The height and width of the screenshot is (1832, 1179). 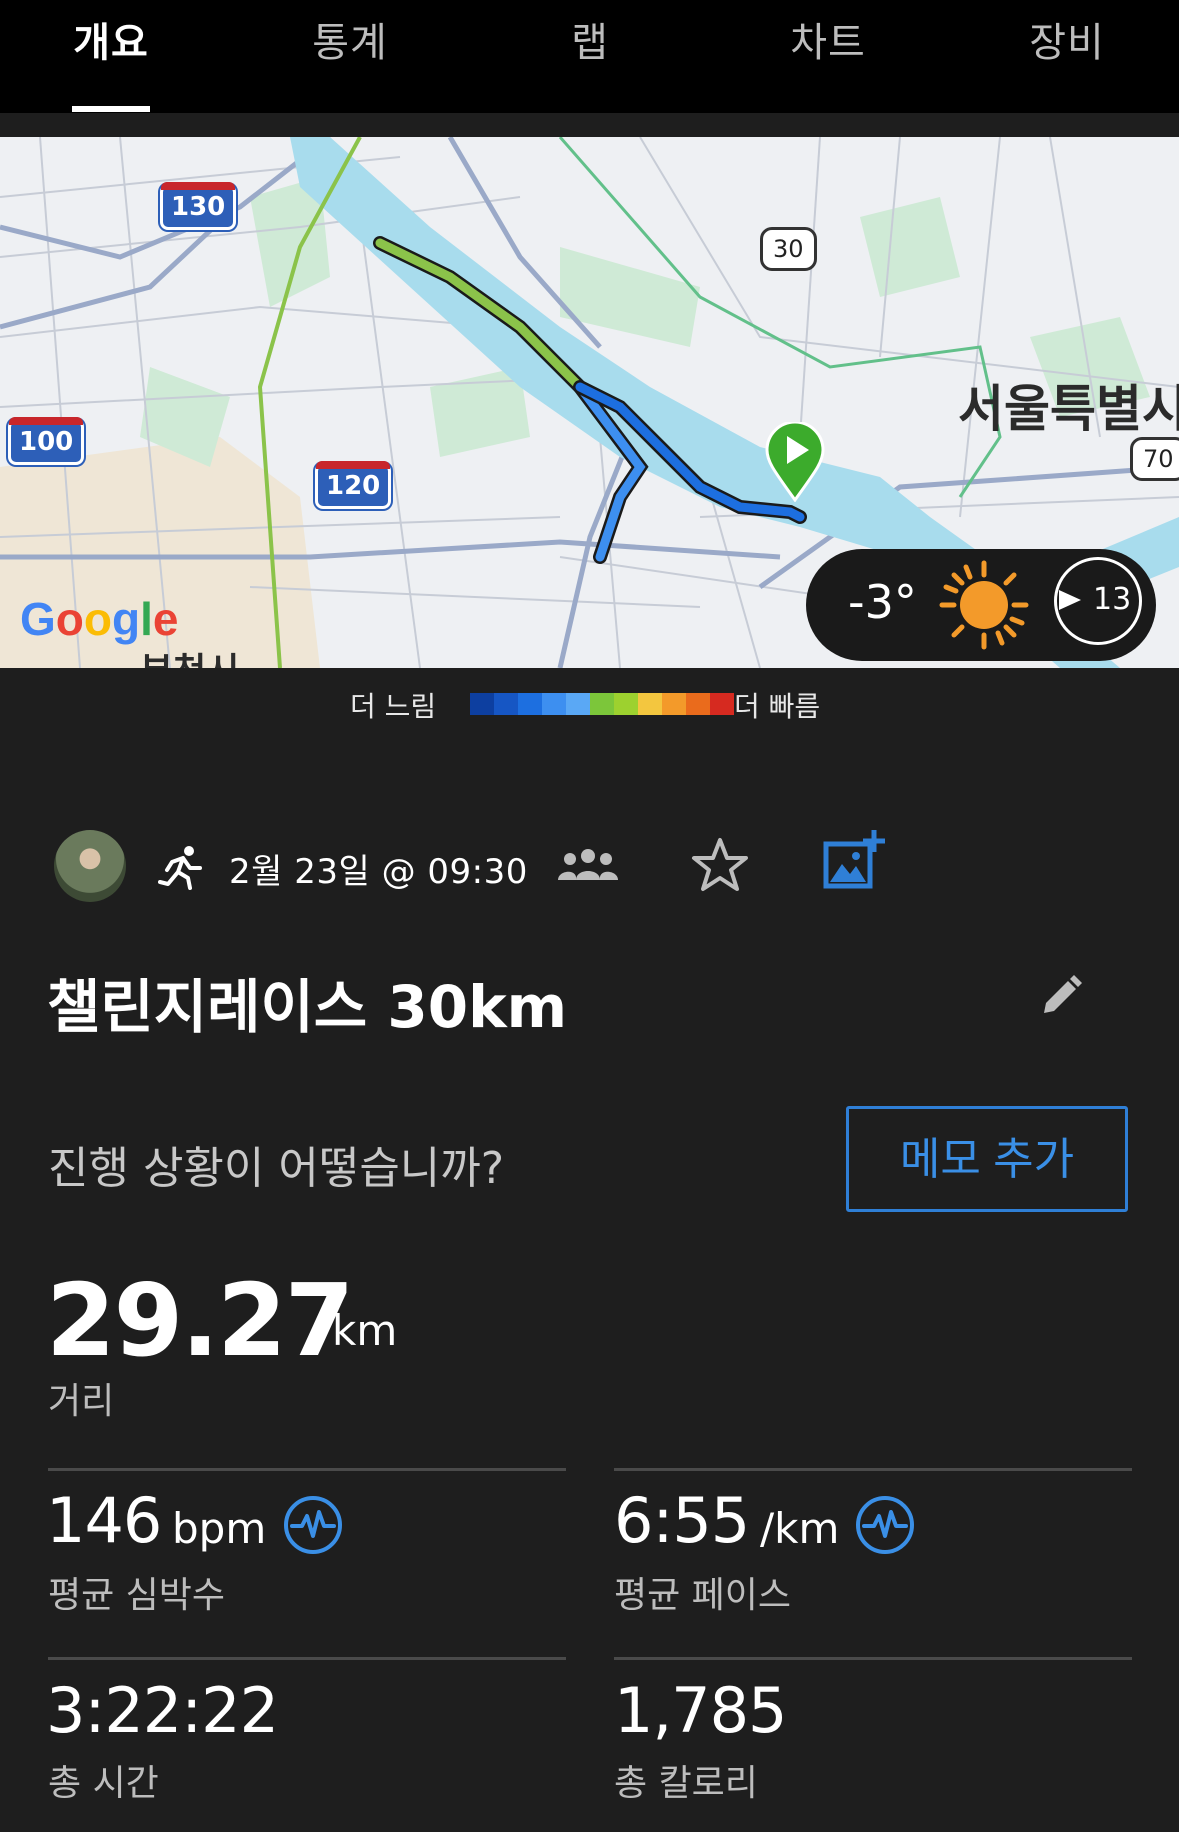 I want to click on google-logo: Google, so click(x=99, y=619).